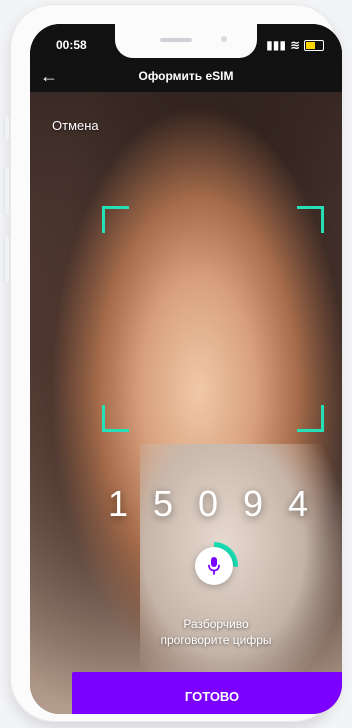 Image resolution: width=352 pixels, height=728 pixels. I want to click on mic-button-wrap, so click(214, 566).